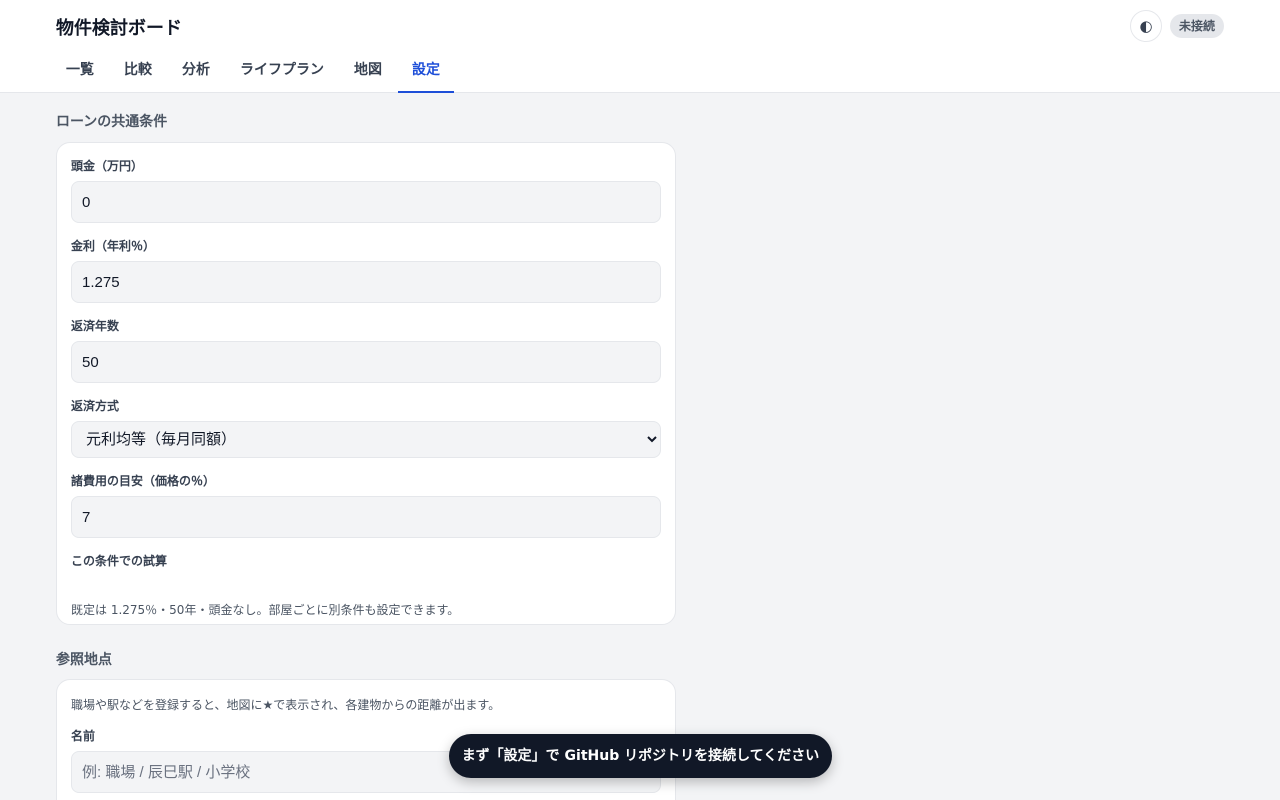  I want to click on theme-toggle-icon: ◐, so click(1146, 26).